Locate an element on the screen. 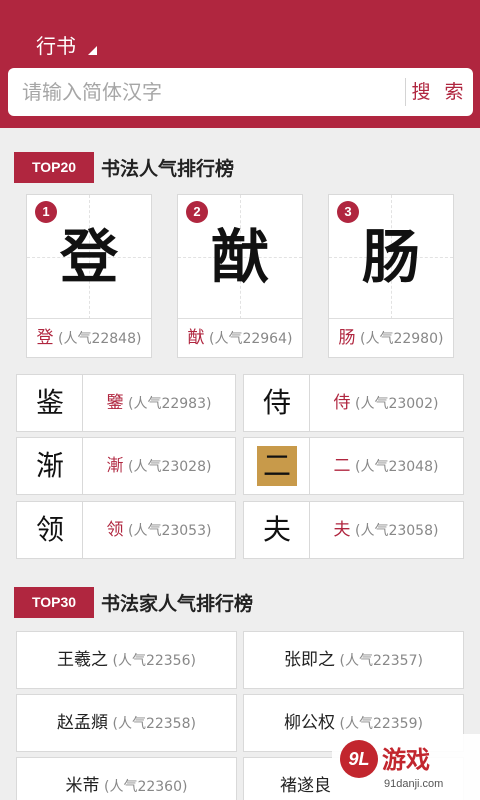 This screenshot has height=800, width=480. char-caption: 二 (人气23048) is located at coordinates (386, 466).